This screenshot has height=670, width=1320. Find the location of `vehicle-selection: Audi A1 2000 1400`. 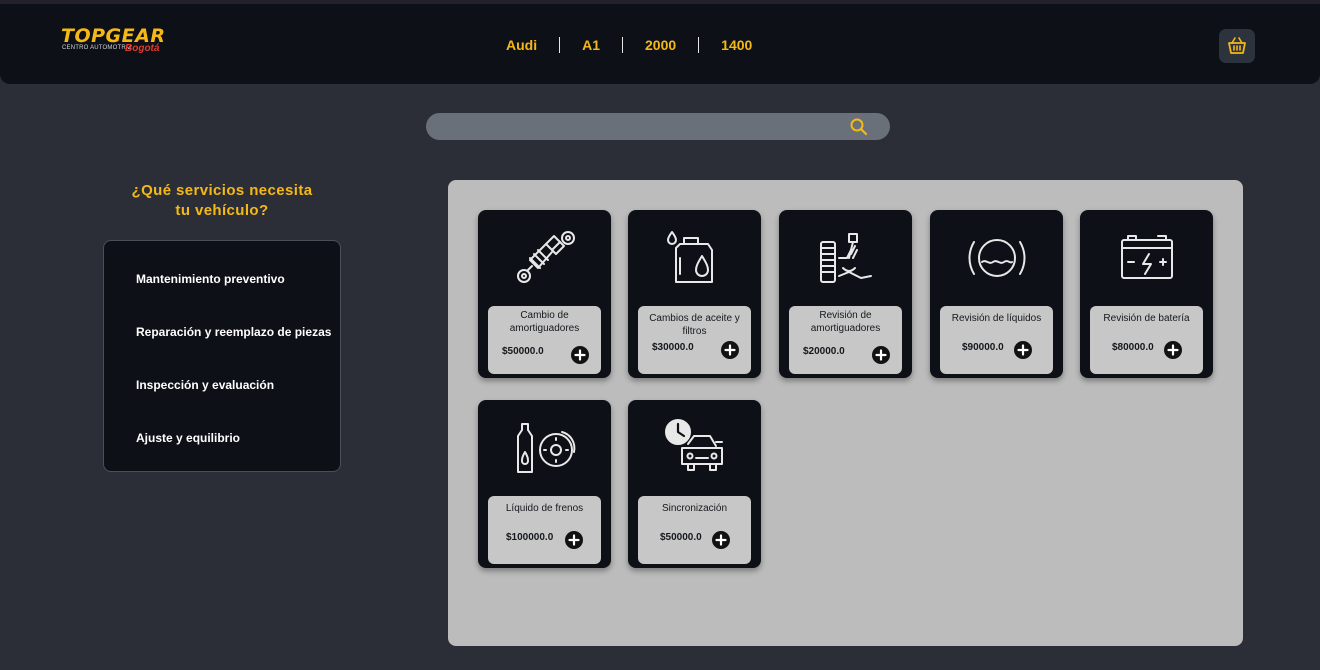

vehicle-selection: Audi A1 2000 1400 is located at coordinates (632, 45).